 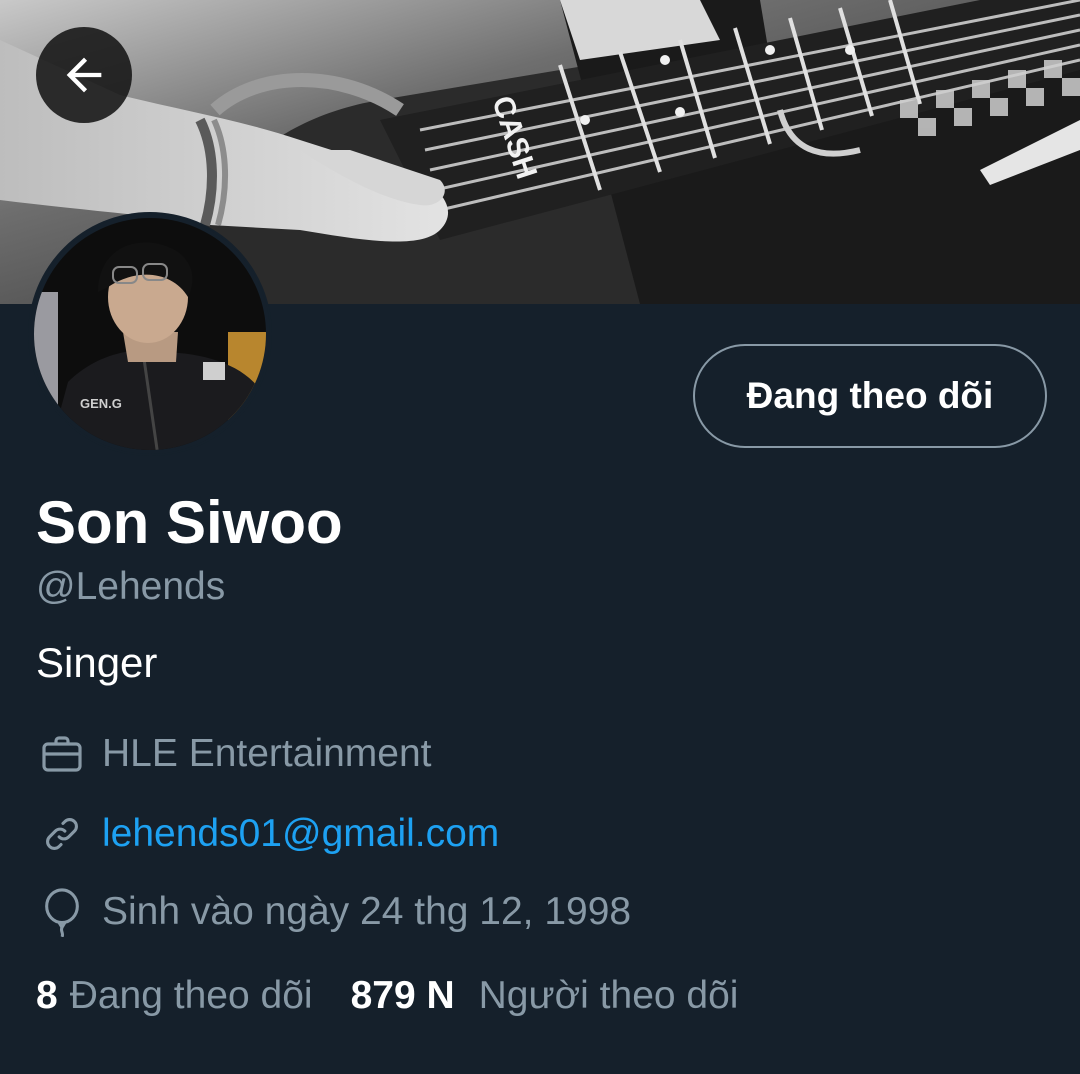 What do you see at coordinates (300, 834) in the screenshot?
I see `profile-link: lehends01@gmail.com` at bounding box center [300, 834].